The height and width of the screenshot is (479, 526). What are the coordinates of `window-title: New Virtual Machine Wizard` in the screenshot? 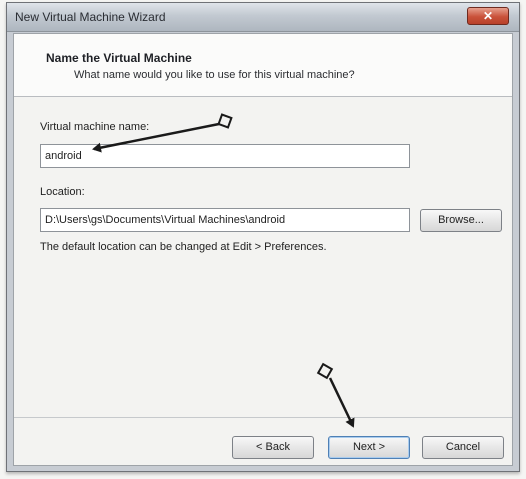 It's located at (90, 17).